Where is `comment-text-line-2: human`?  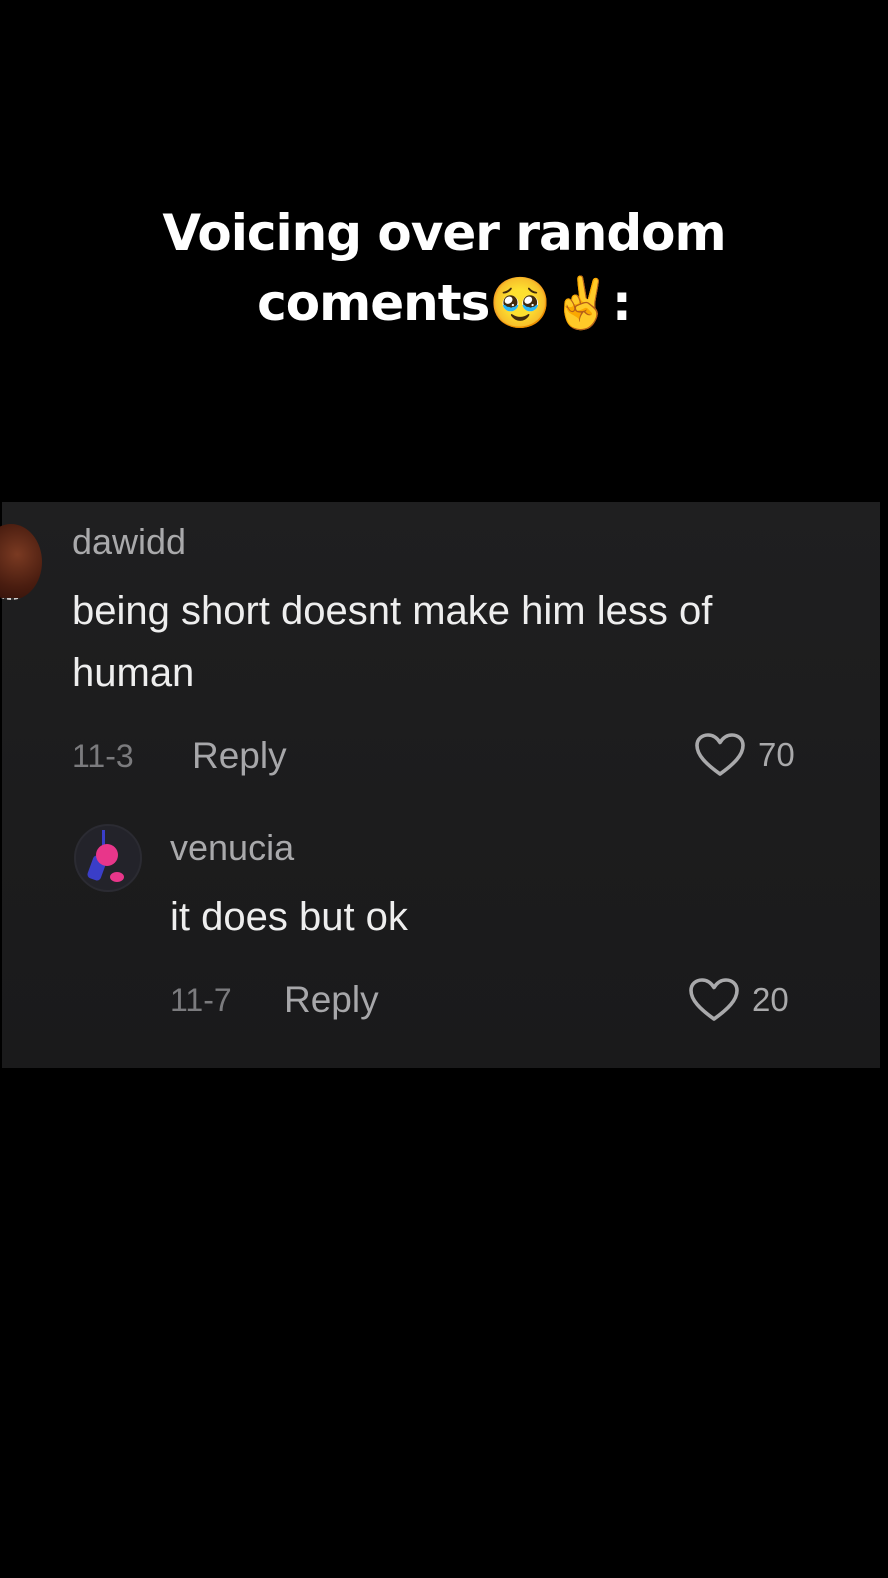
comment-text-line-2: human is located at coordinates (133, 673).